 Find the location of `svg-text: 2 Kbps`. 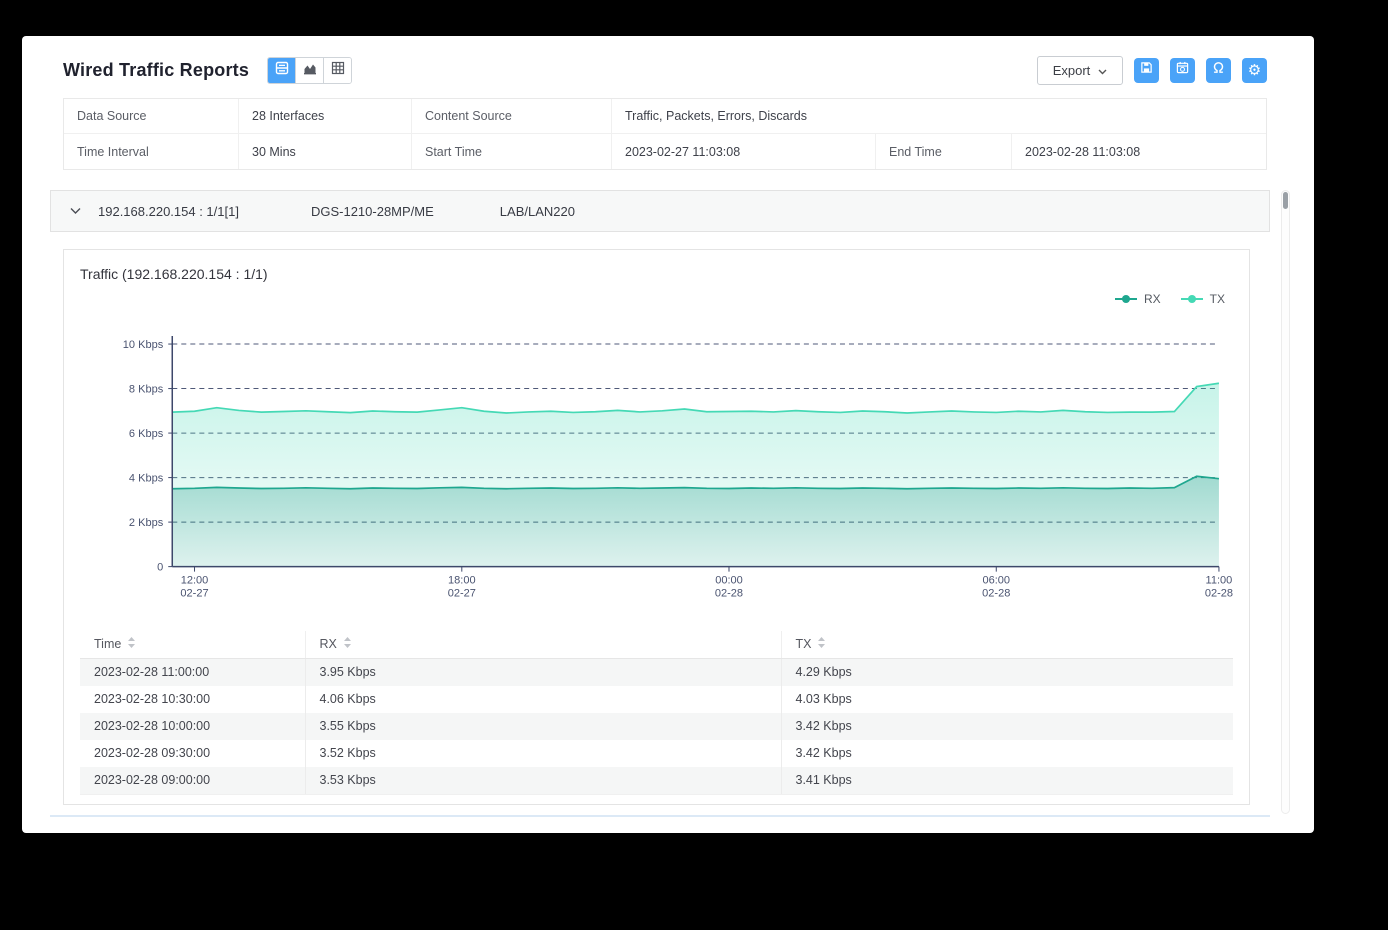

svg-text: 2 Kbps is located at coordinates (146, 523).